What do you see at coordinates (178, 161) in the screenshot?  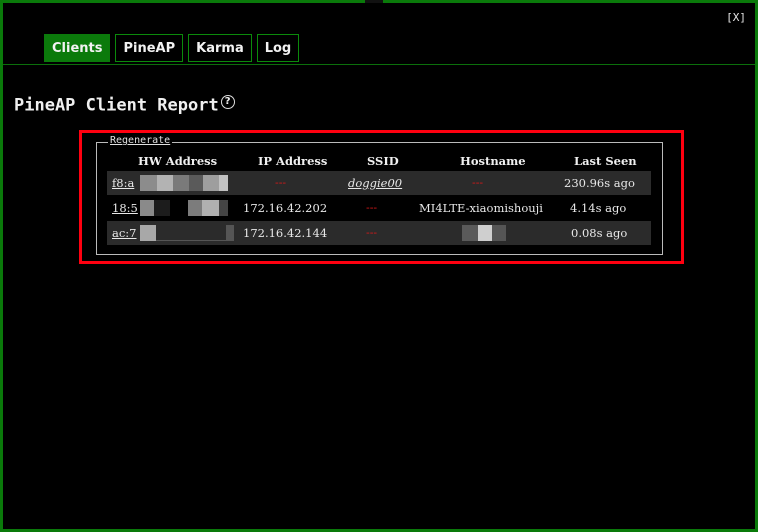 I see `column-header-hw-address: HW Address` at bounding box center [178, 161].